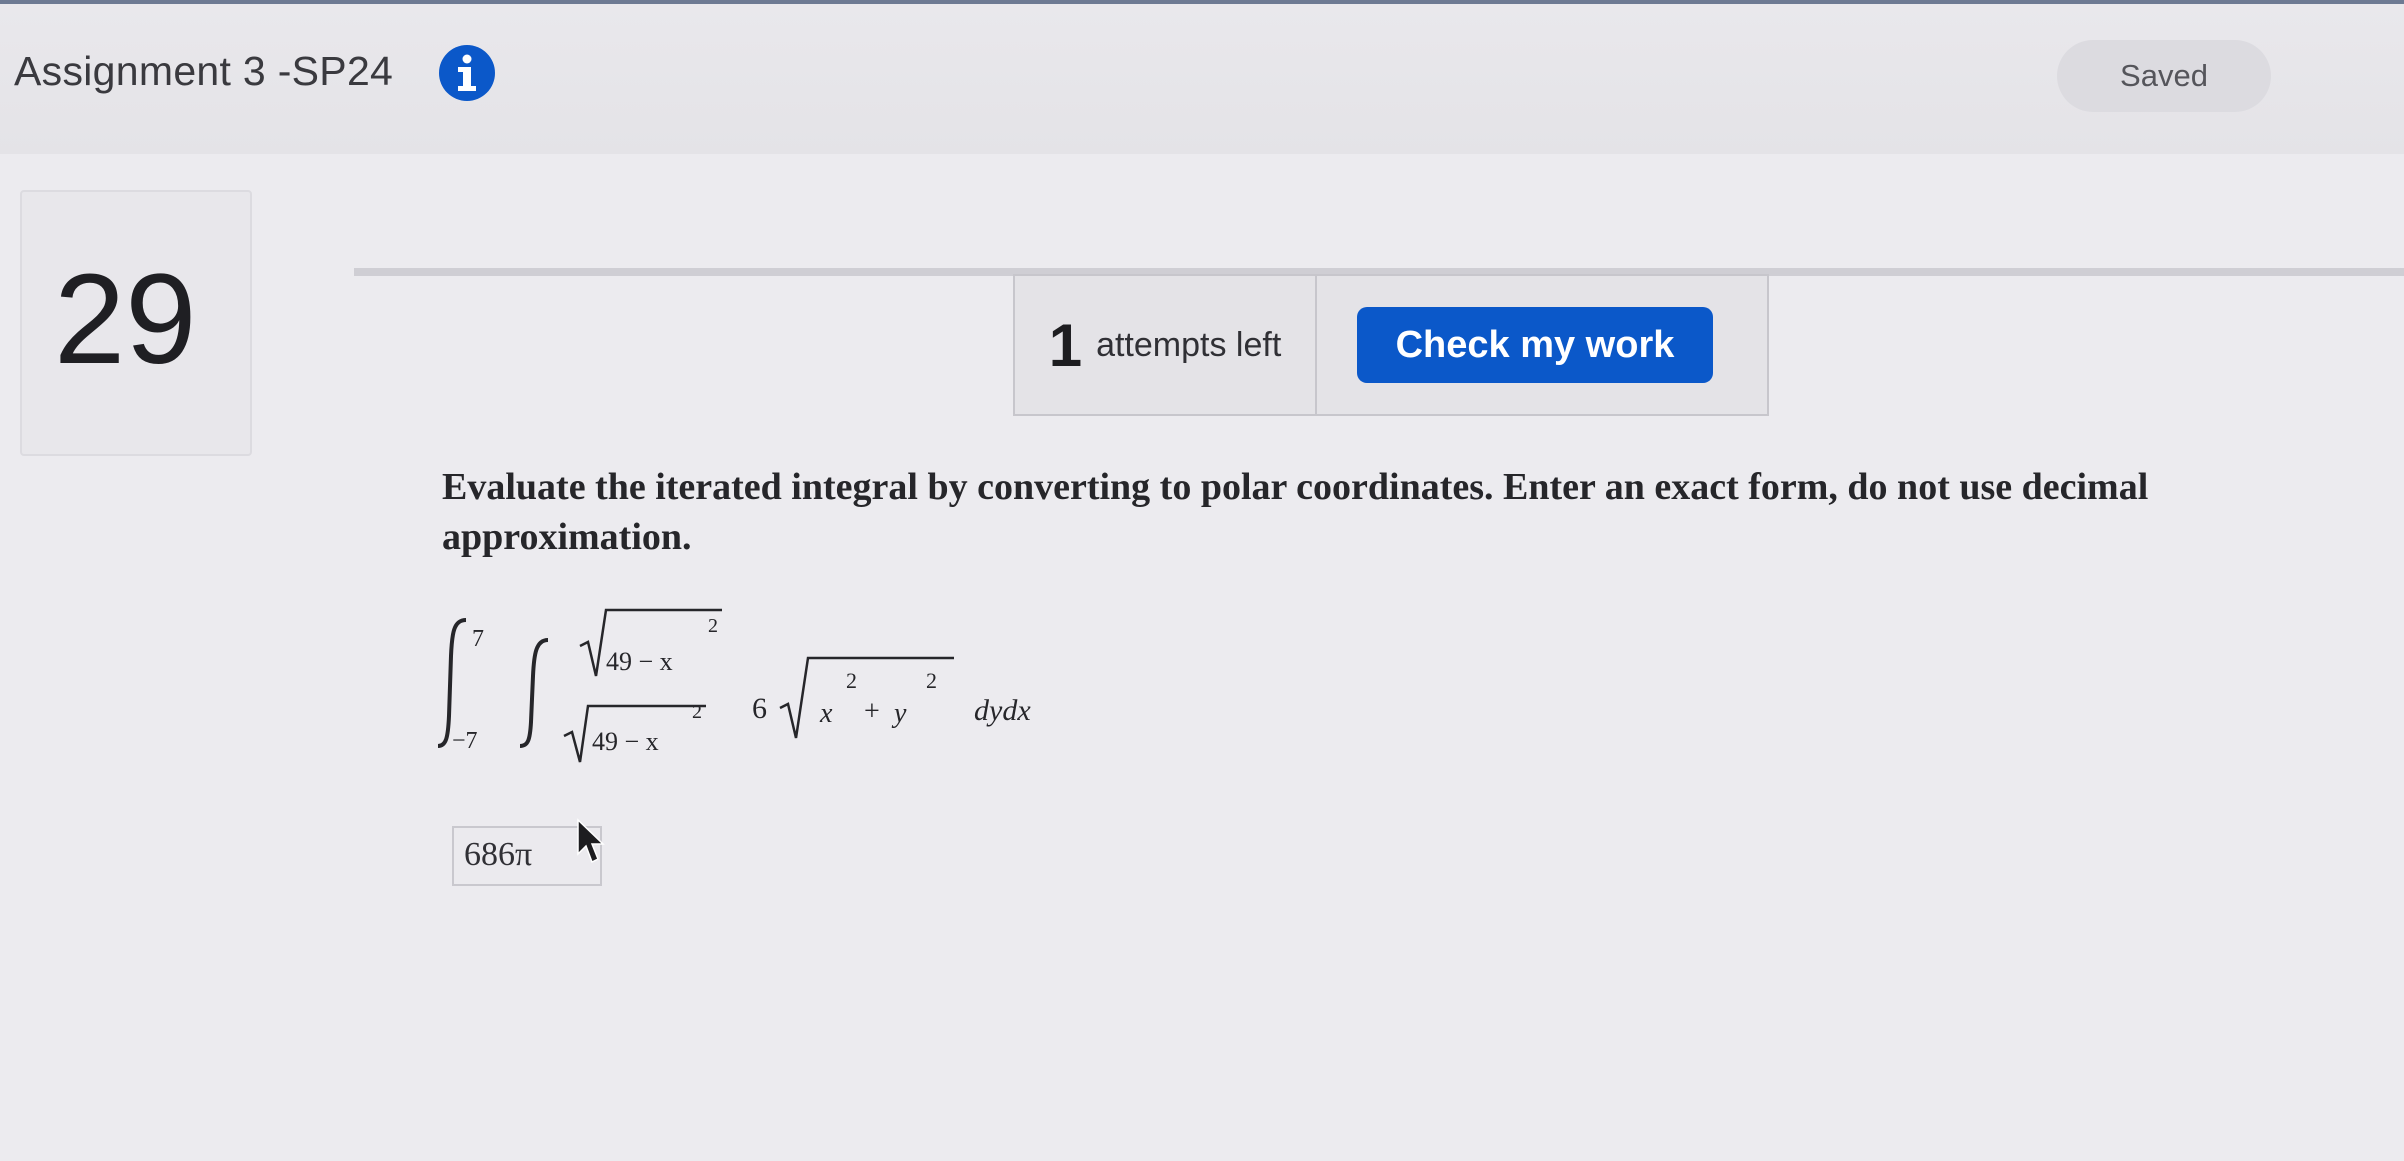  I want to click on saved-status-badge: Saved, so click(2164, 76).